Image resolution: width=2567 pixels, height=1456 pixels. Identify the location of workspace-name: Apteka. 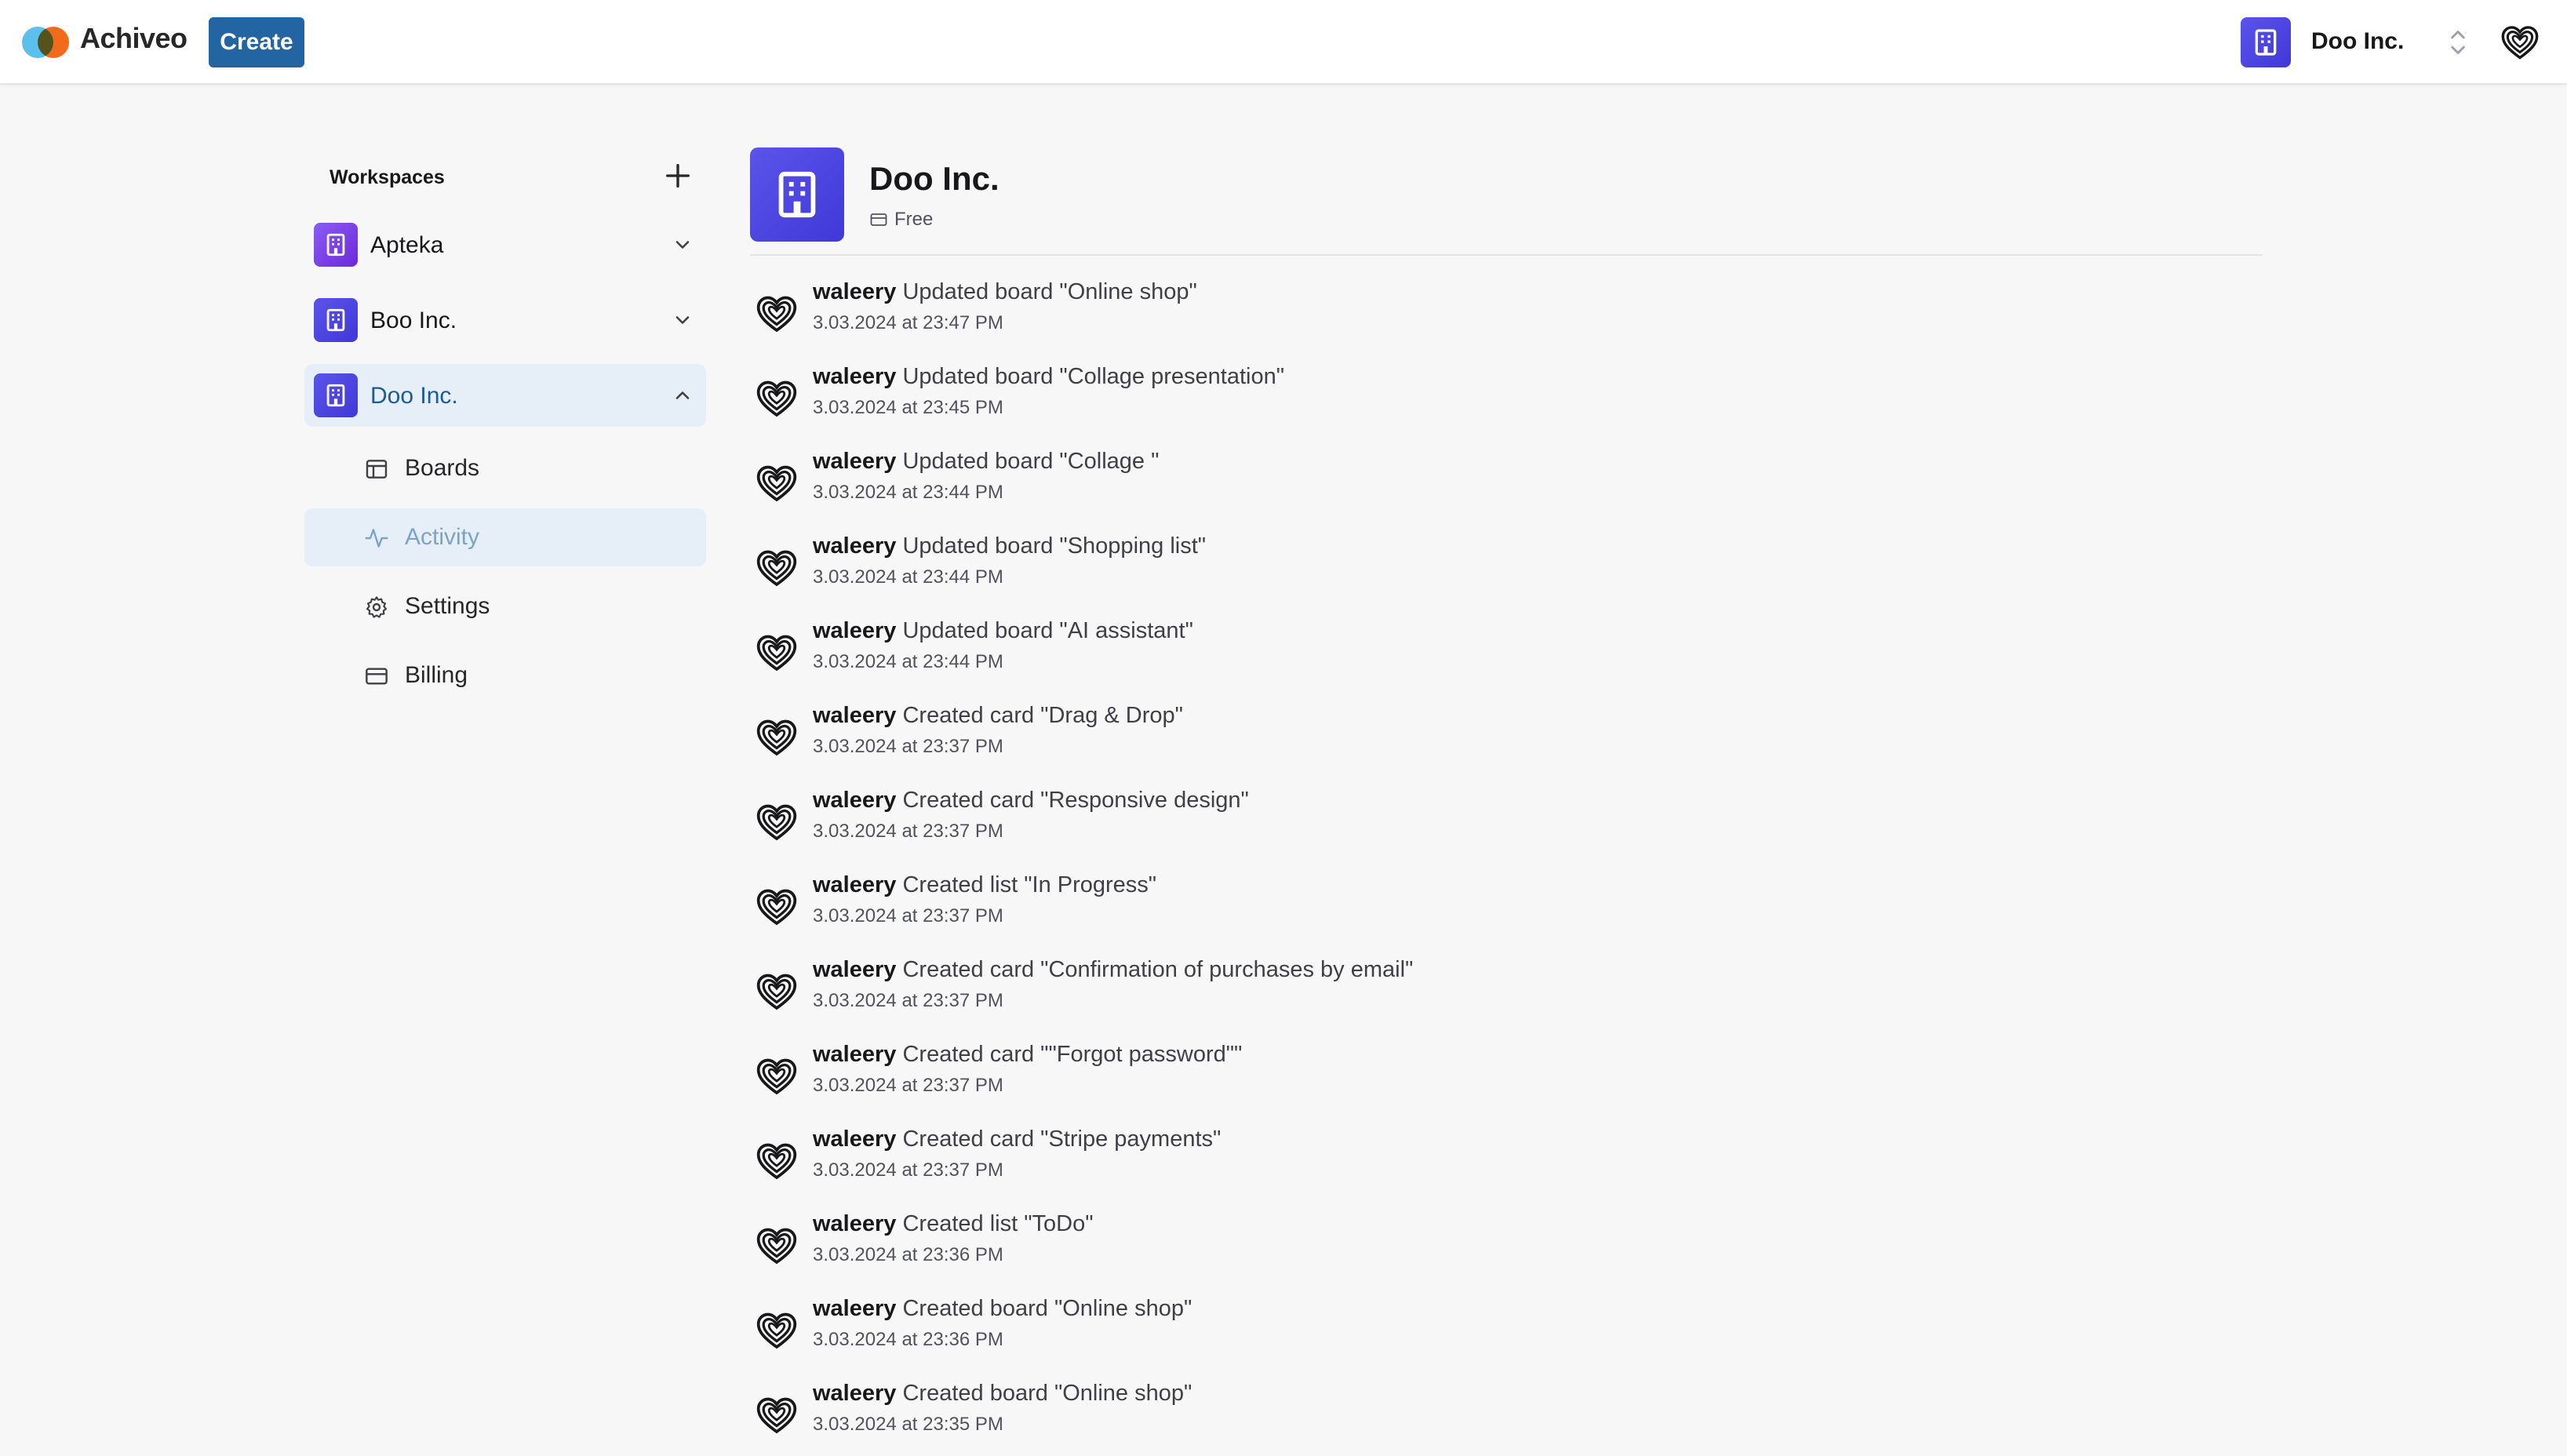
(407, 245).